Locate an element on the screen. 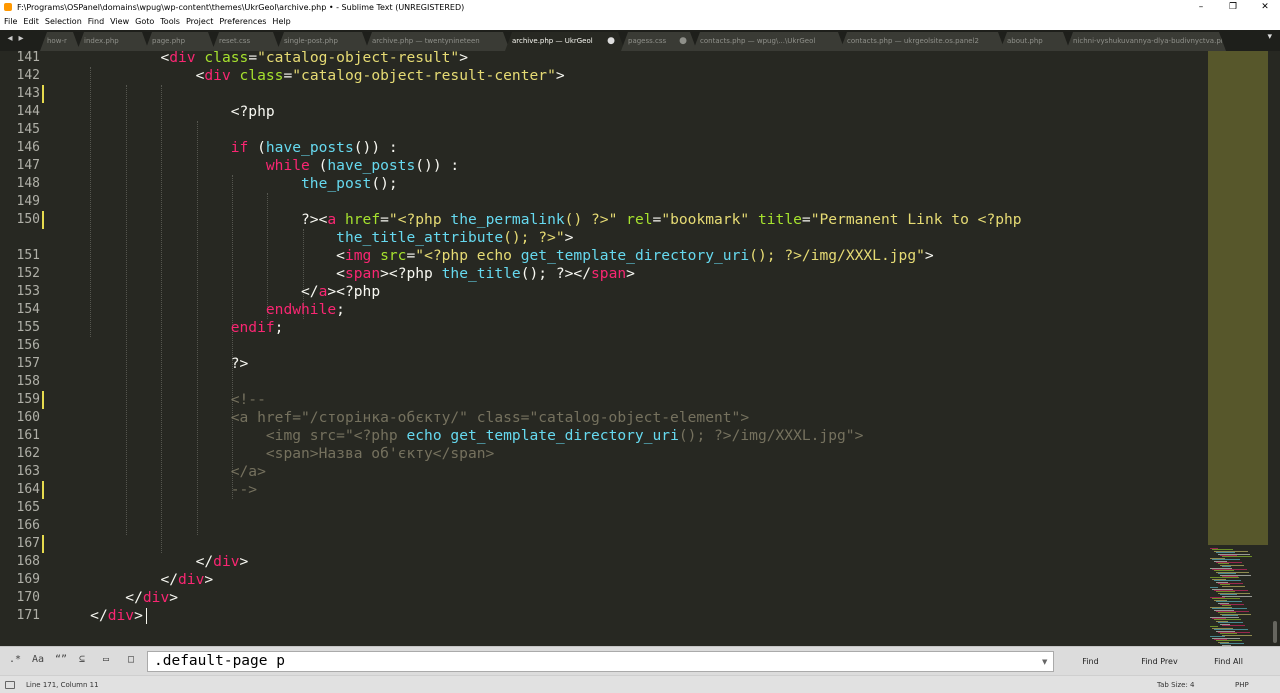  code-token: endwhile is located at coordinates (301, 309).